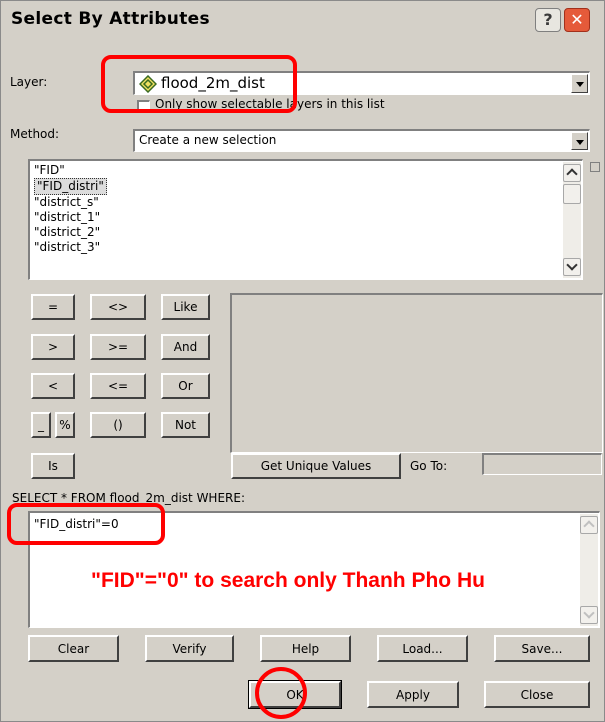 This screenshot has height=722, width=605. Describe the element at coordinates (281, 693) in the screenshot. I see `ok-highlight` at that location.